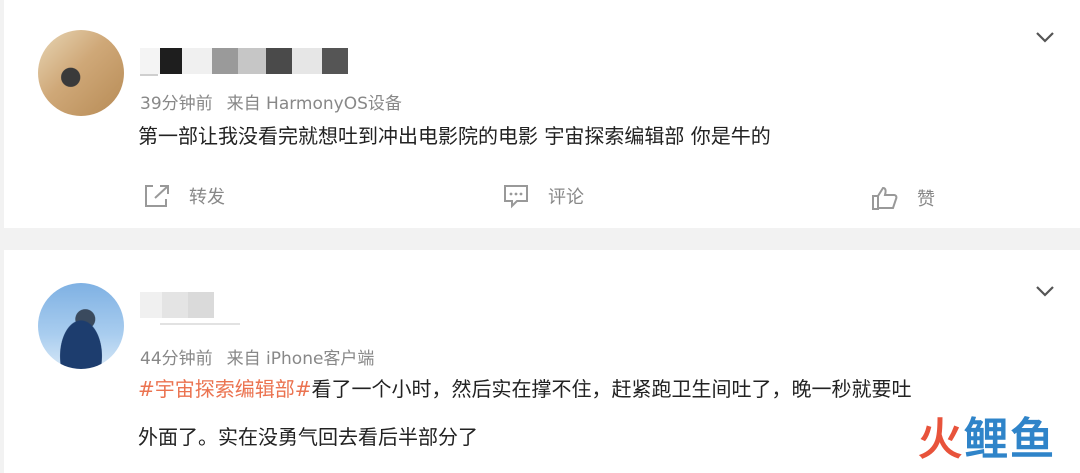  What do you see at coordinates (941, 439) in the screenshot?
I see `watermark-part1: 火` at bounding box center [941, 439].